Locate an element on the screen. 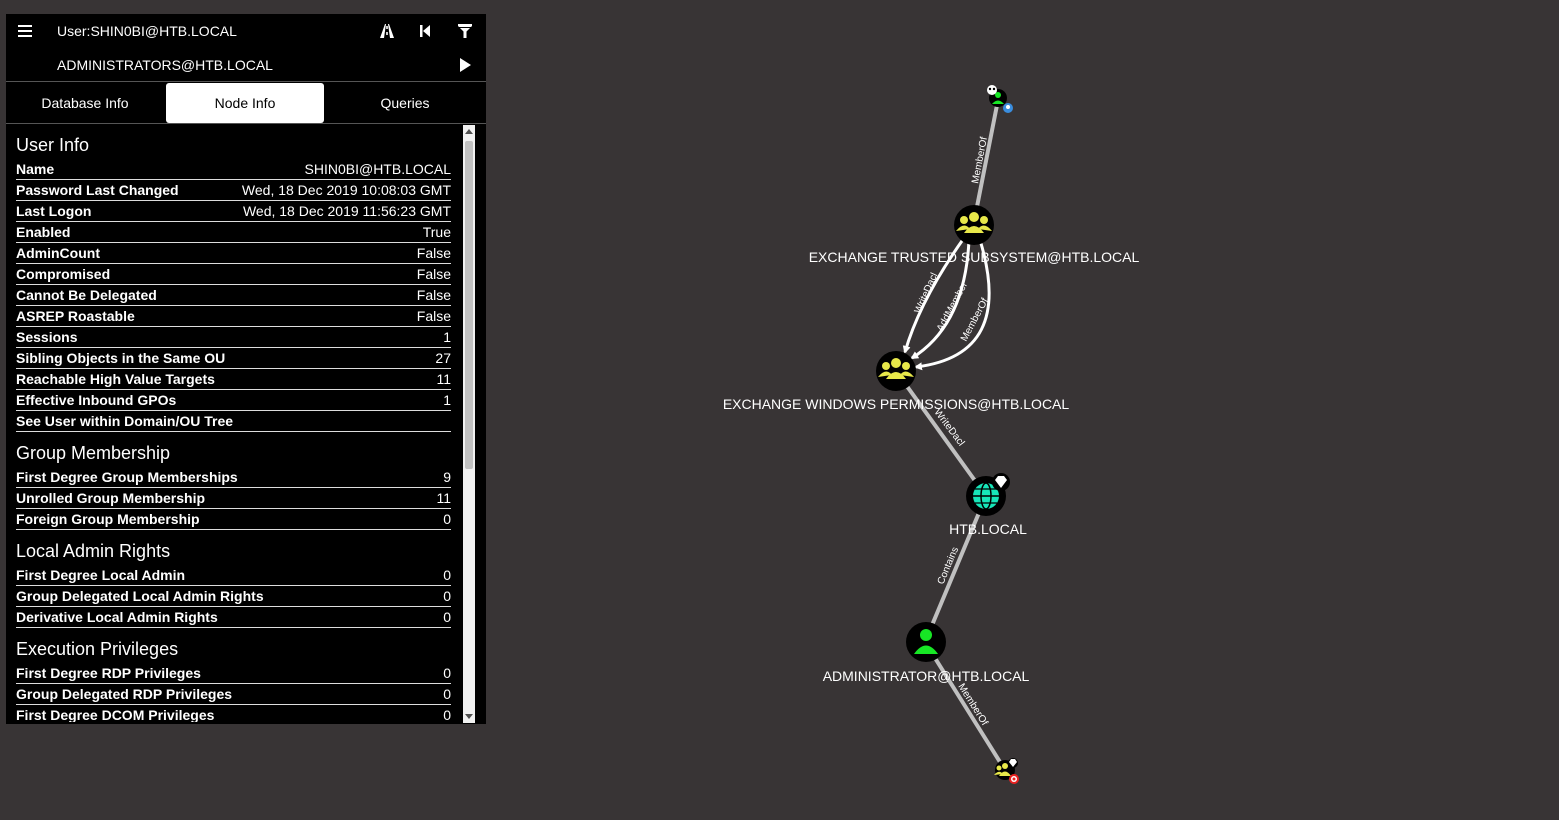  start-node-input is located at coordinates (207, 31).